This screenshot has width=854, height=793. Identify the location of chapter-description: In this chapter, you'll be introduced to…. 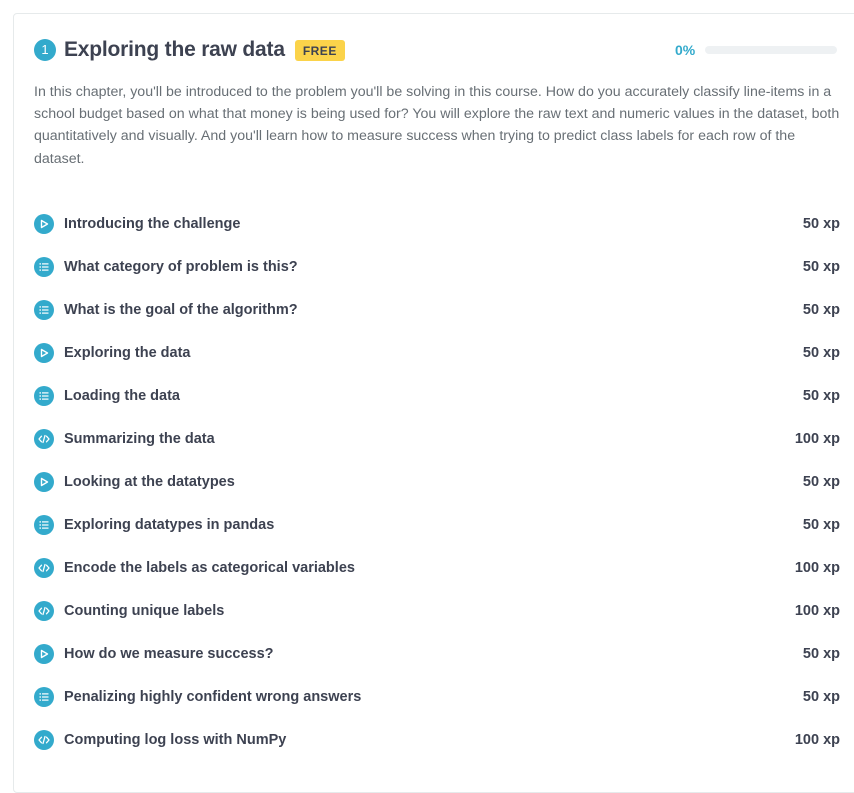
(437, 125).